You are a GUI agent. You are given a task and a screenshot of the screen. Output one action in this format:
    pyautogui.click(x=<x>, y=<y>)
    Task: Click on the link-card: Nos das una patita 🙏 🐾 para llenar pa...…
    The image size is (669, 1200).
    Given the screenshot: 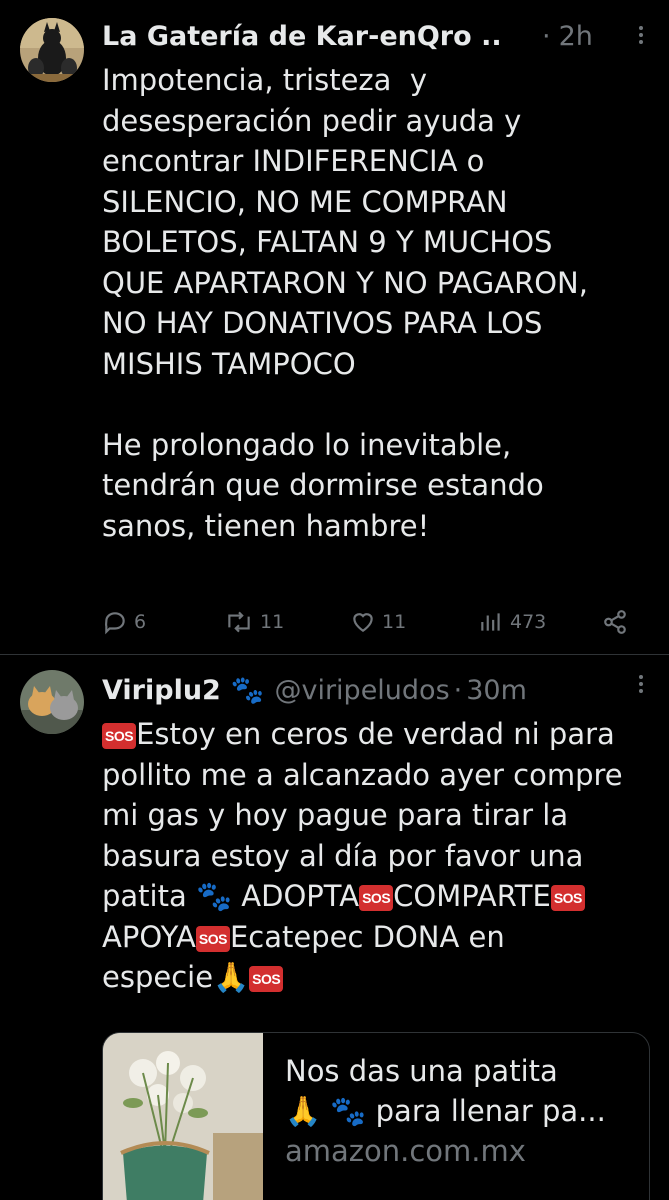 What is the action you would take?
    pyautogui.click(x=376, y=1116)
    